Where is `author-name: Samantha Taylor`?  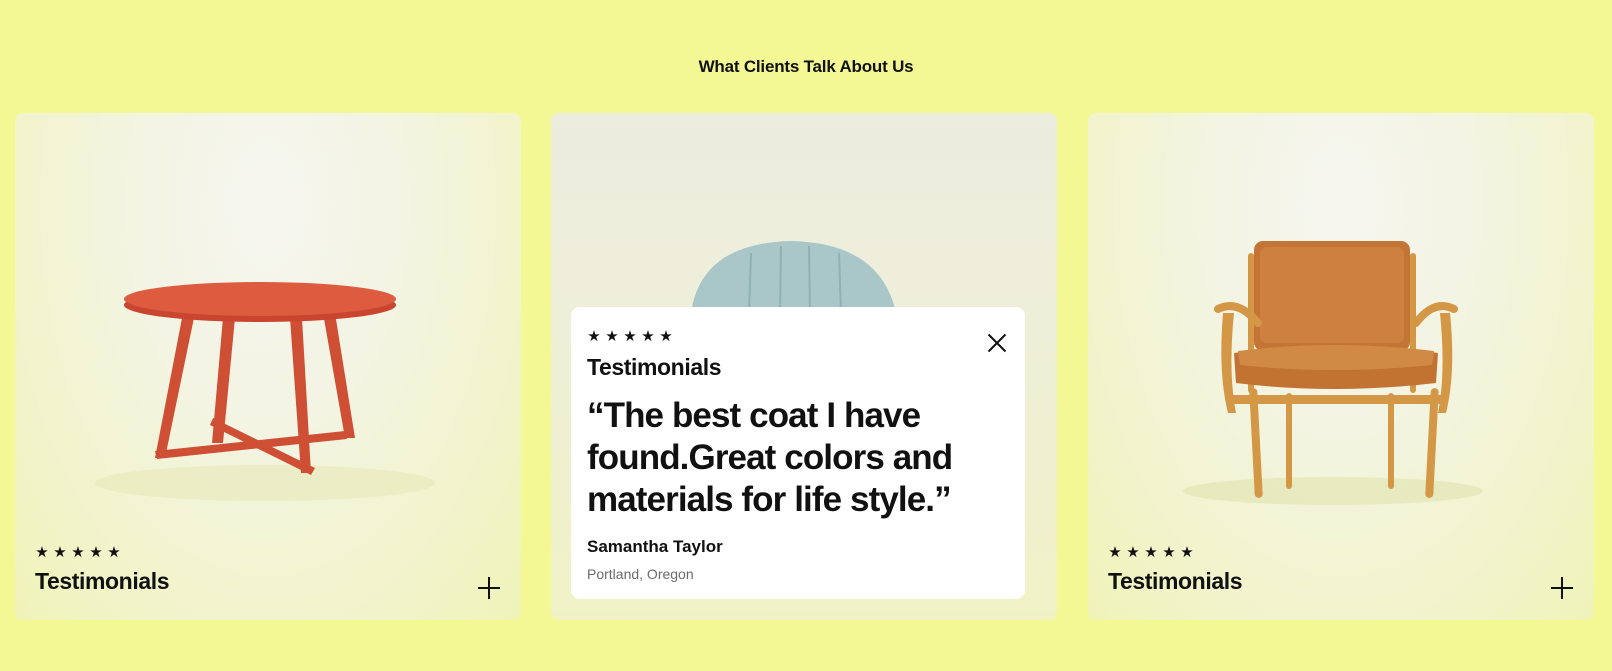
author-name: Samantha Taylor is located at coordinates (655, 546).